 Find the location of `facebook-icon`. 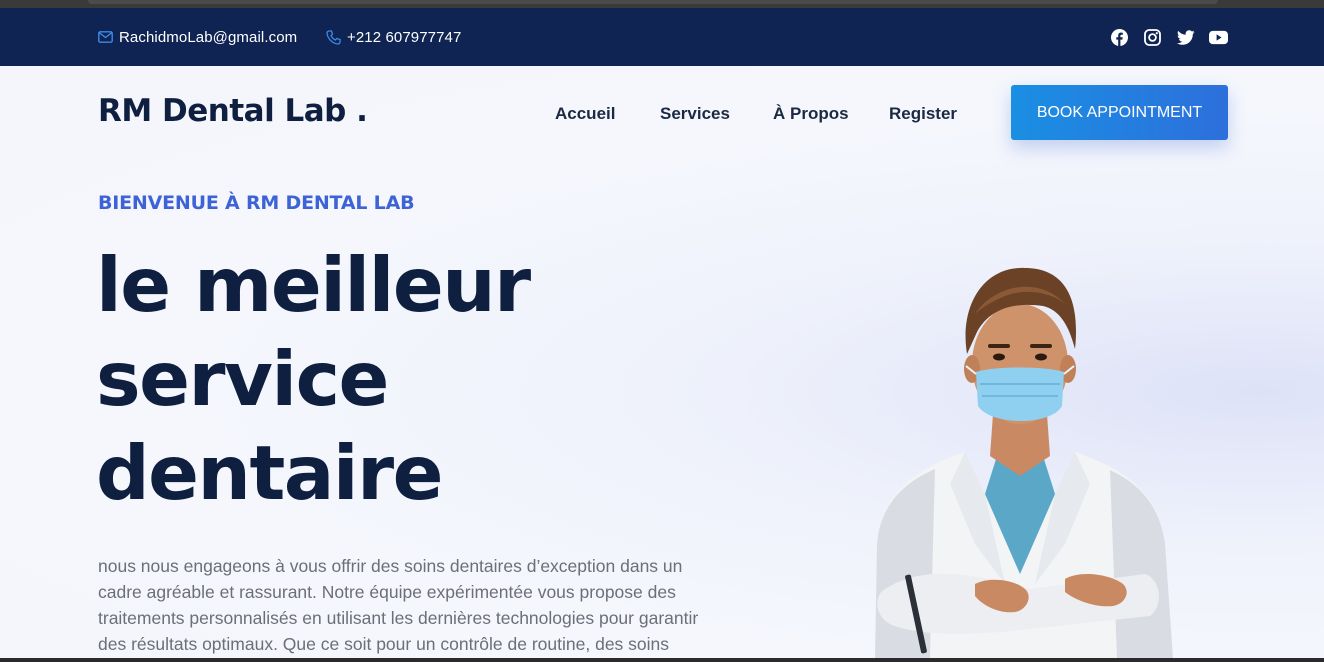

facebook-icon is located at coordinates (1119, 37).